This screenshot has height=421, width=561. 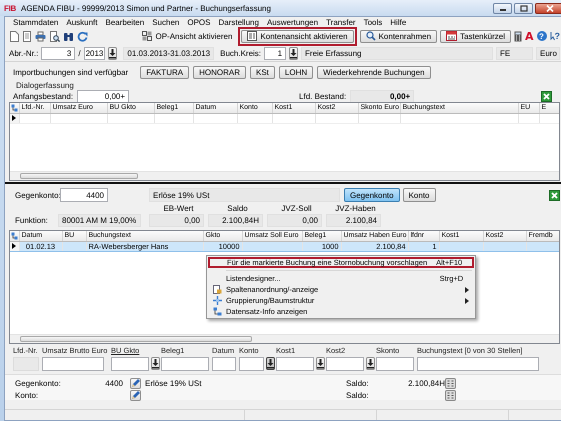 I want to click on figure-value: 2.100,84H, so click(x=235, y=220).